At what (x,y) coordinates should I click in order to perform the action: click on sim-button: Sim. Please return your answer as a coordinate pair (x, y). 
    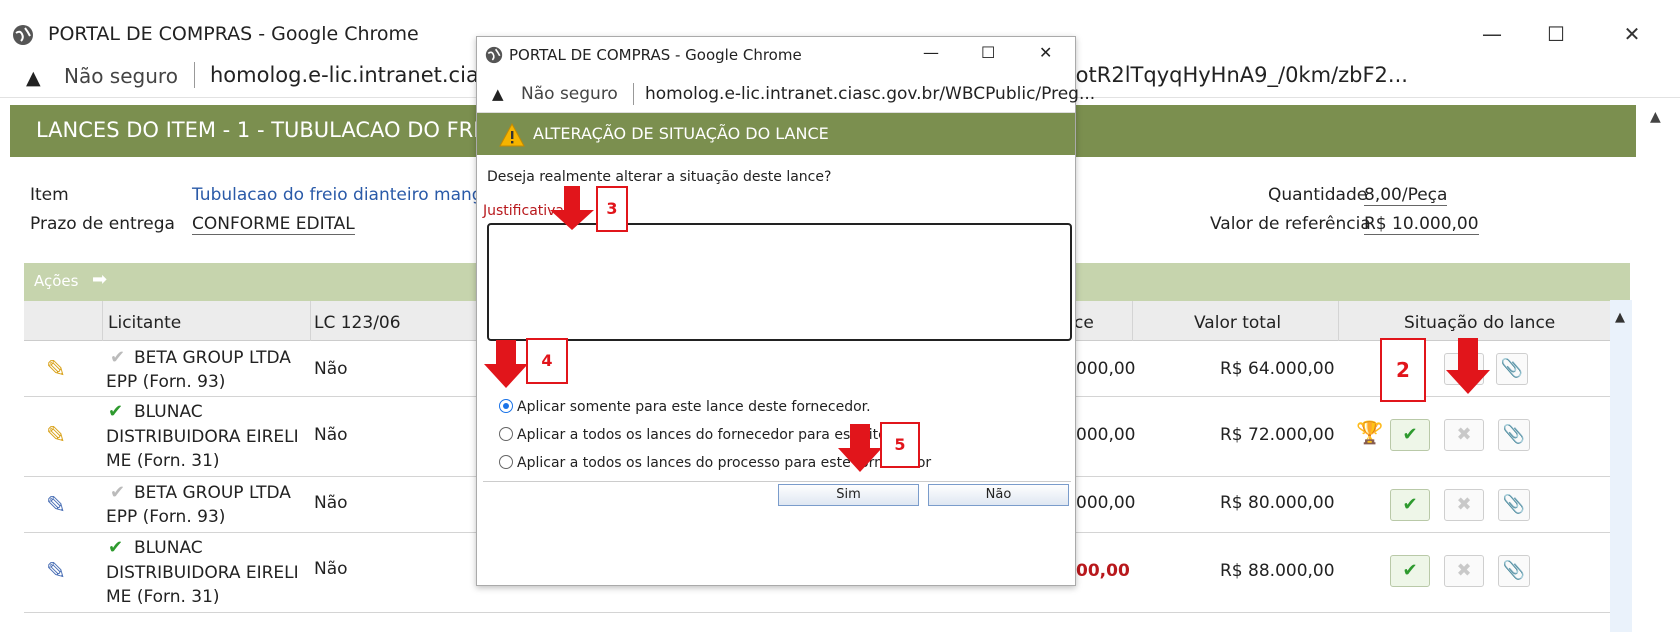
    Looking at the image, I should click on (848, 495).